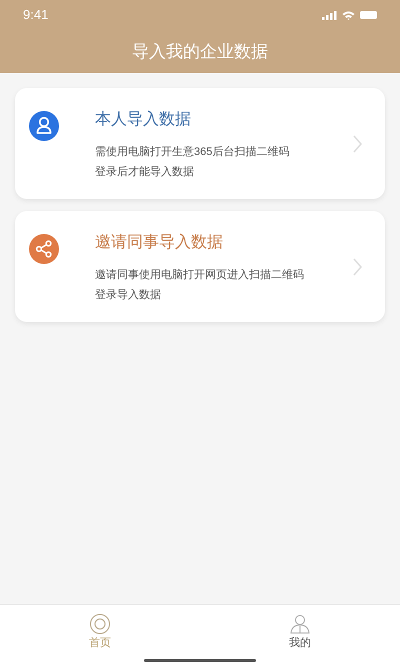 This screenshot has height=666, width=400. What do you see at coordinates (100, 624) in the screenshot?
I see `ring-icon` at bounding box center [100, 624].